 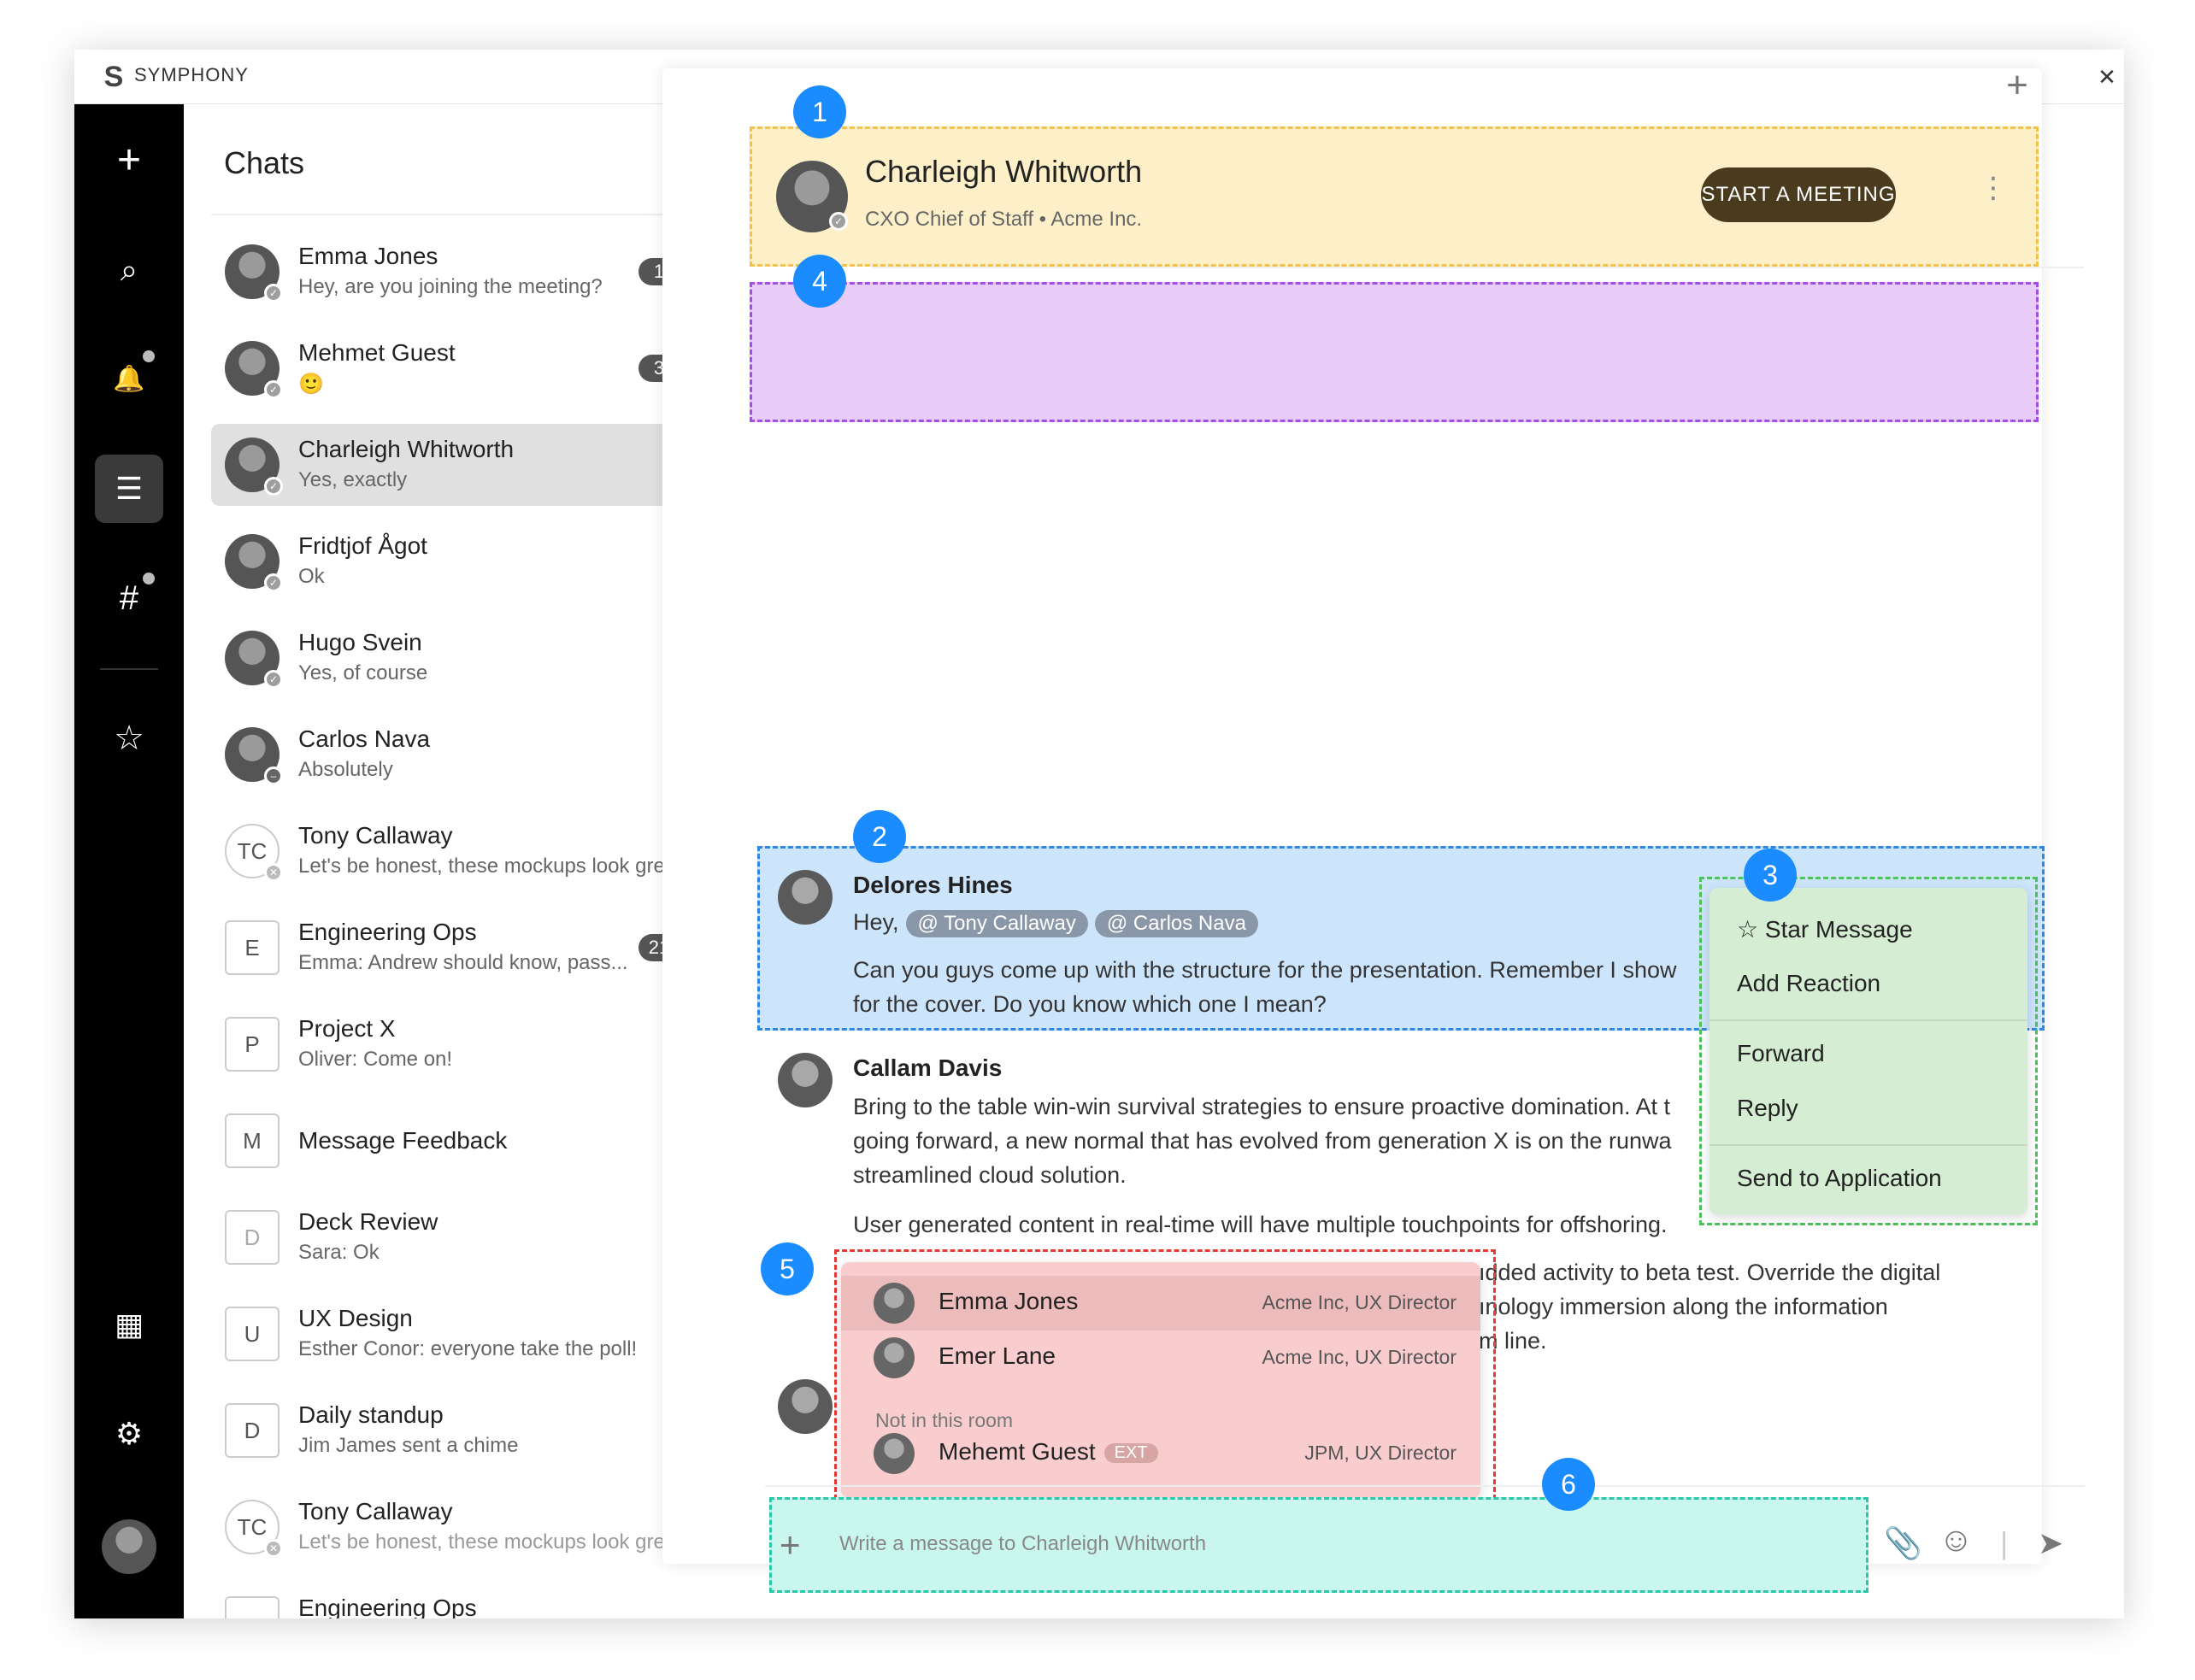 I want to click on my-avatar, so click(x=129, y=1546).